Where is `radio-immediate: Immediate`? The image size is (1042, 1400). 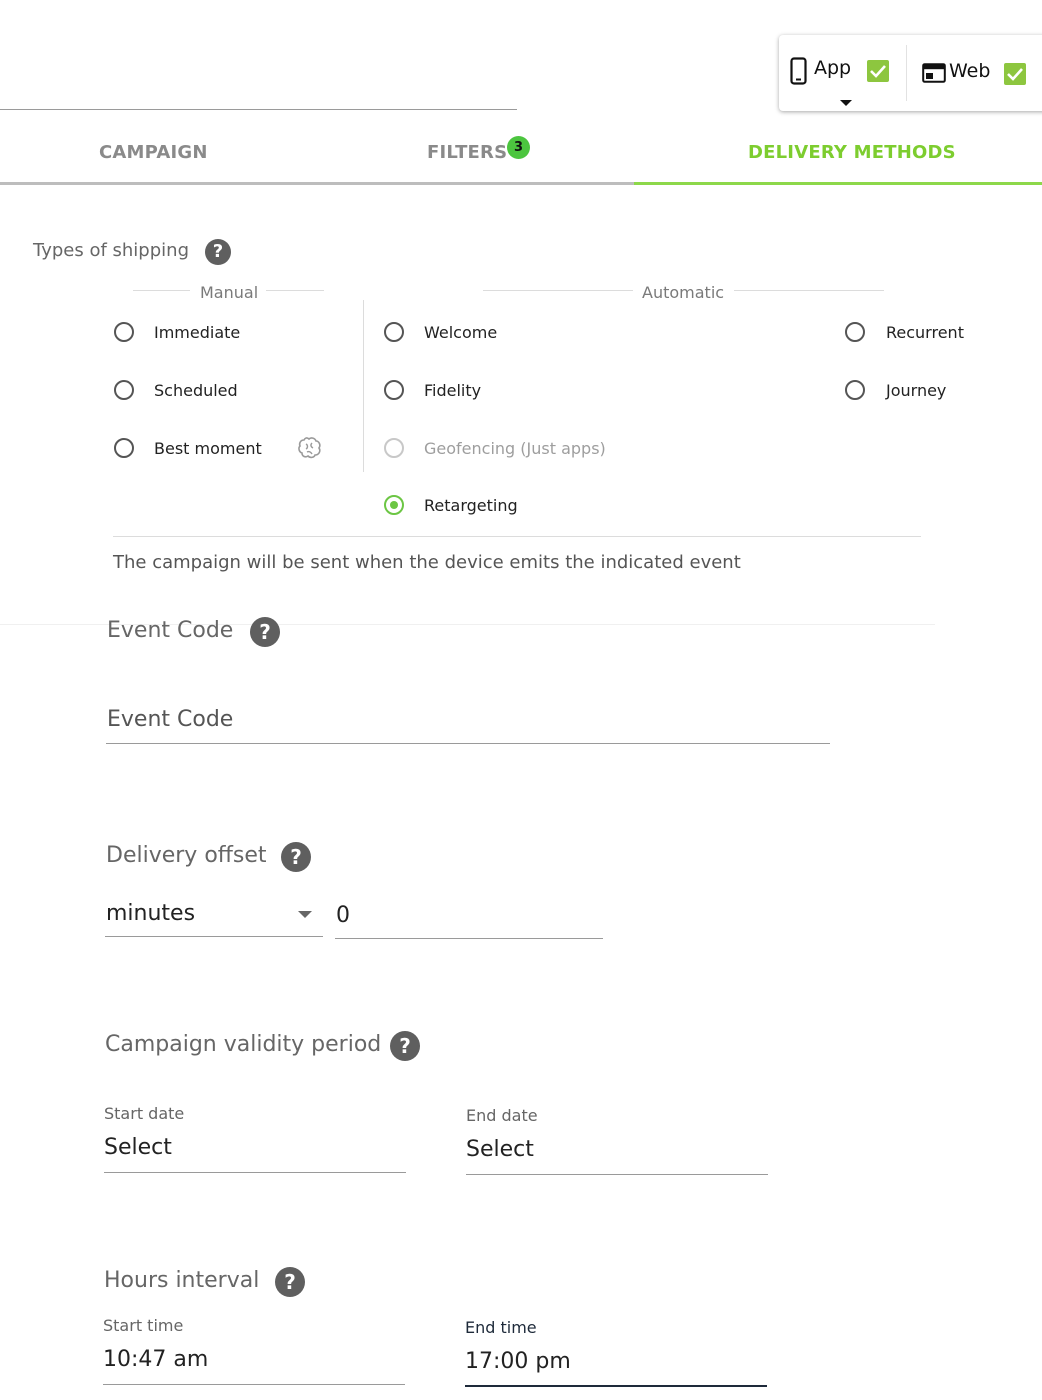 radio-immediate: Immediate is located at coordinates (189, 333).